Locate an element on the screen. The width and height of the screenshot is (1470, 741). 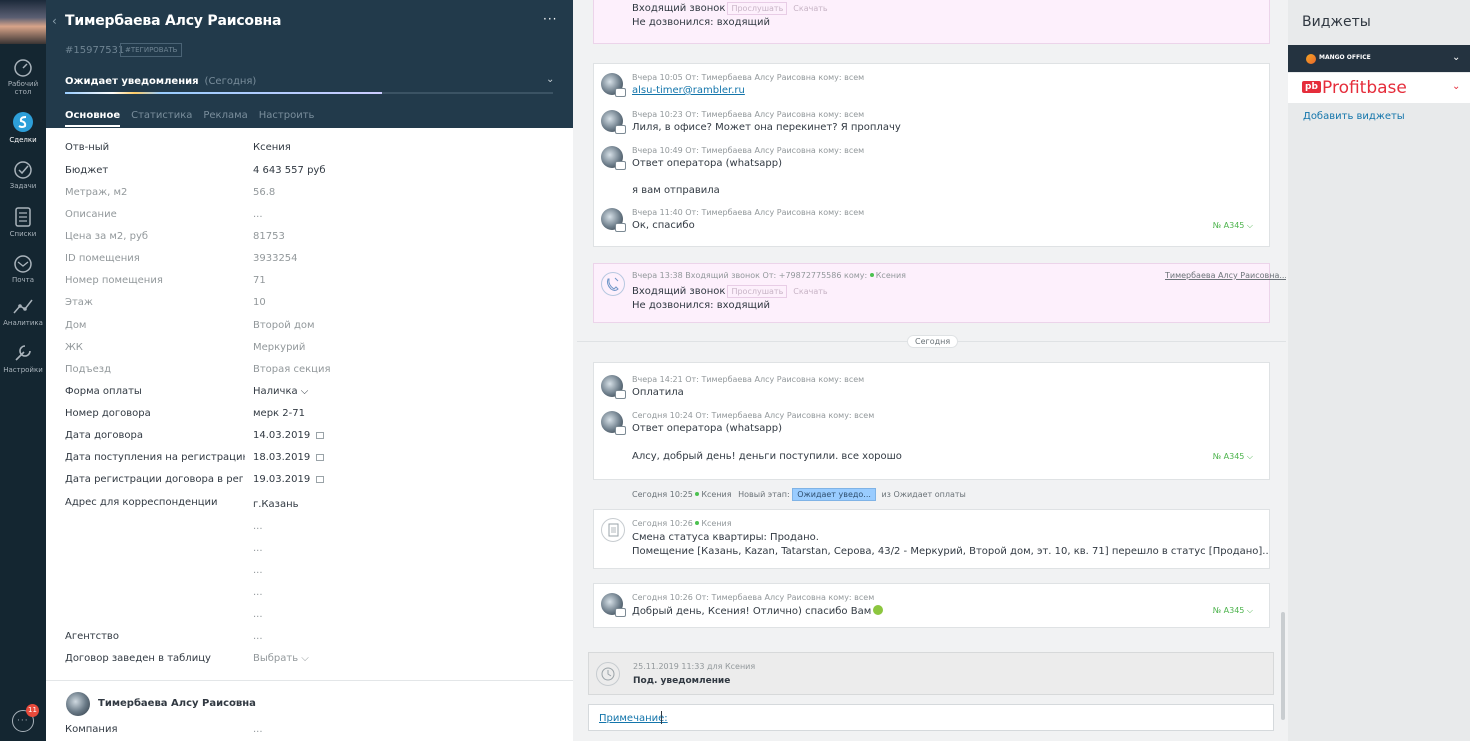
field-label: Номер помещения is located at coordinates (114, 280).